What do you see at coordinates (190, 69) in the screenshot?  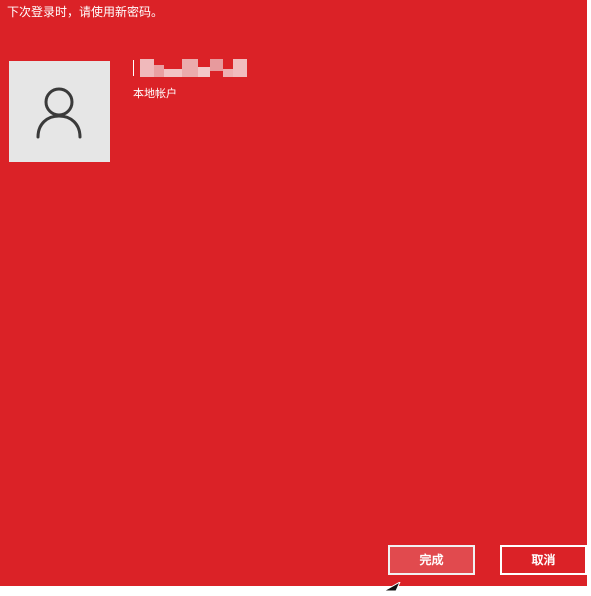 I see `username-redacted` at bounding box center [190, 69].